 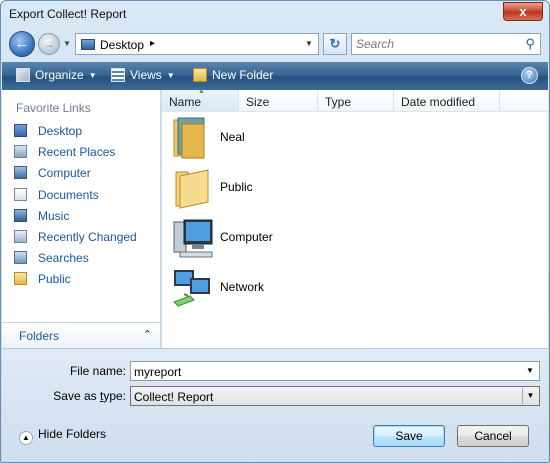 I want to click on recently-changed-icon, so click(x=20, y=236).